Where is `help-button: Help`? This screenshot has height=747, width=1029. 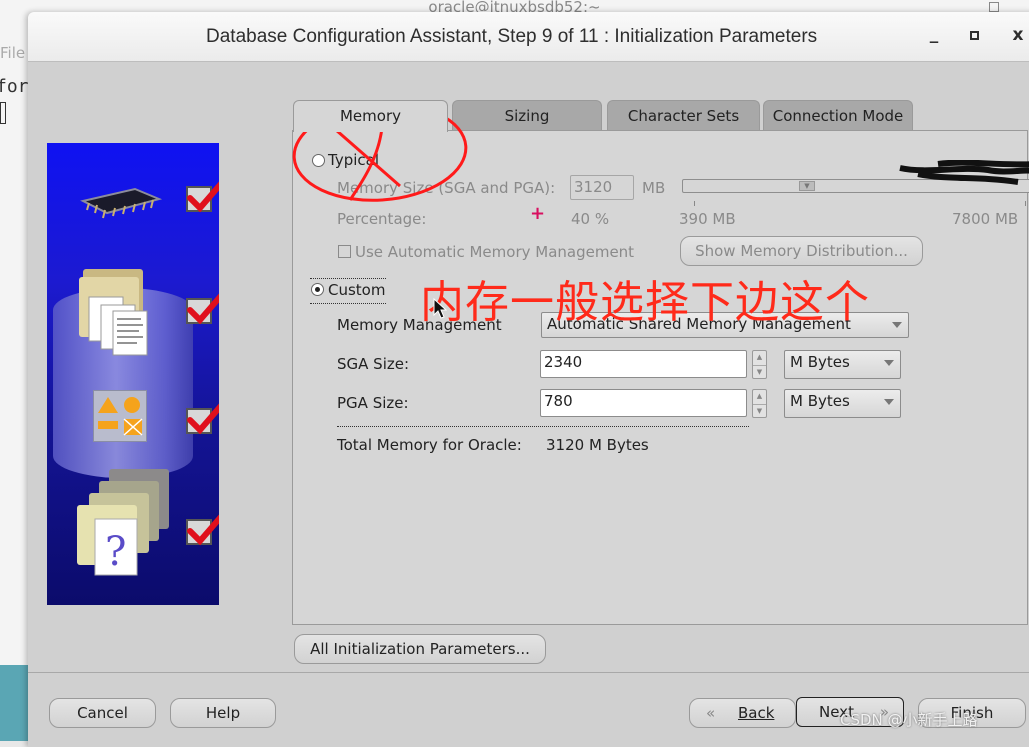 help-button: Help is located at coordinates (223, 713).